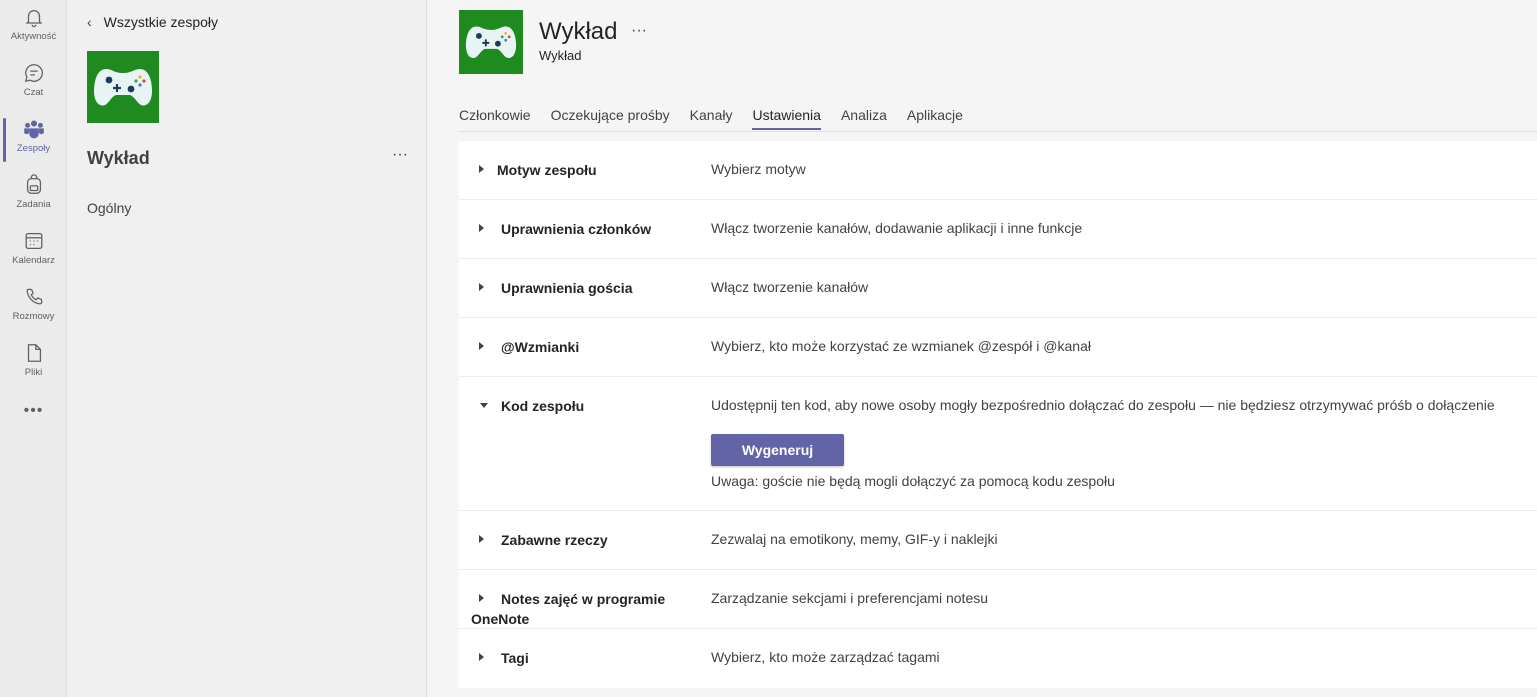  What do you see at coordinates (581, 609) in the screenshot?
I see `setting-name: Notes zajęć w programie OneNote` at bounding box center [581, 609].